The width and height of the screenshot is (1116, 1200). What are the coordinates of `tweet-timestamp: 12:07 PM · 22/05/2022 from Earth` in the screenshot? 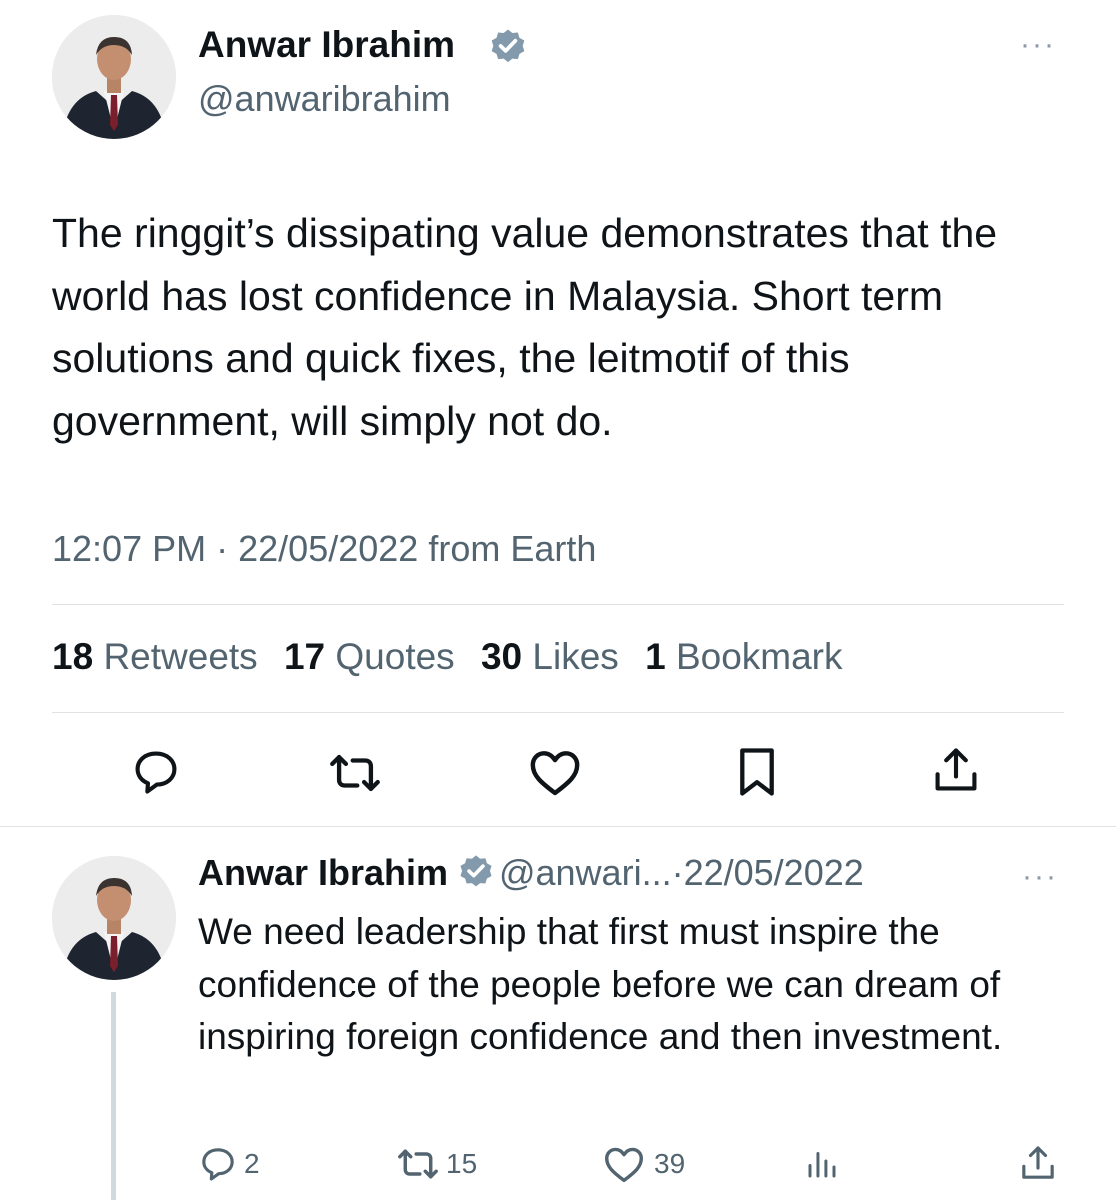 It's located at (324, 549).